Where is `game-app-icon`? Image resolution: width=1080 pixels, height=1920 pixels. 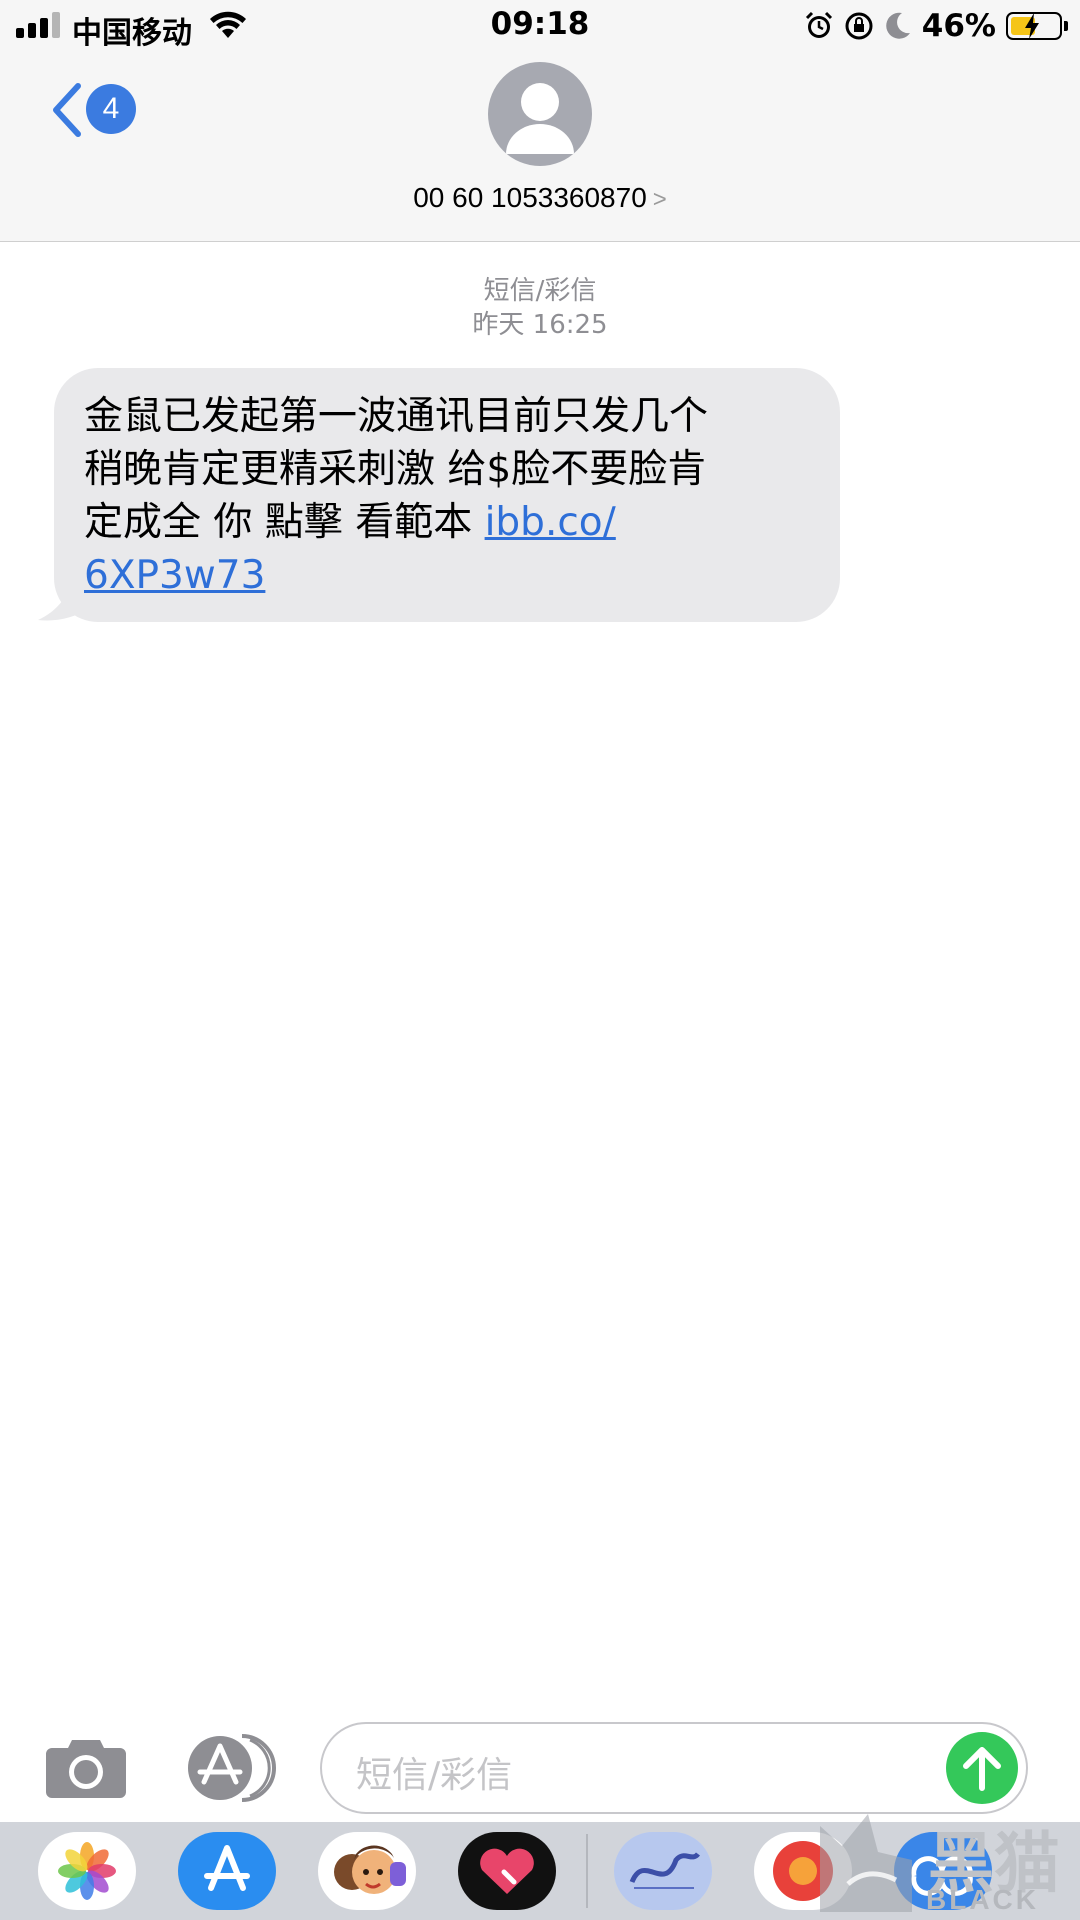 game-app-icon is located at coordinates (663, 1871).